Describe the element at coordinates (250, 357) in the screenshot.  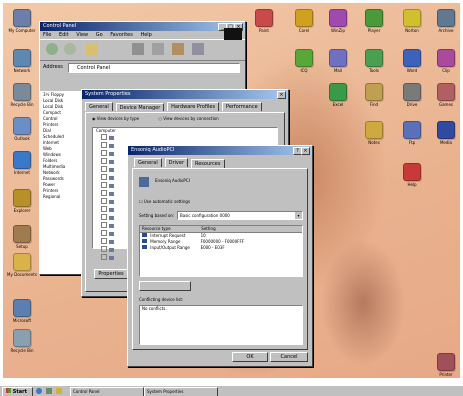
I see `ok-button: OK` at that location.